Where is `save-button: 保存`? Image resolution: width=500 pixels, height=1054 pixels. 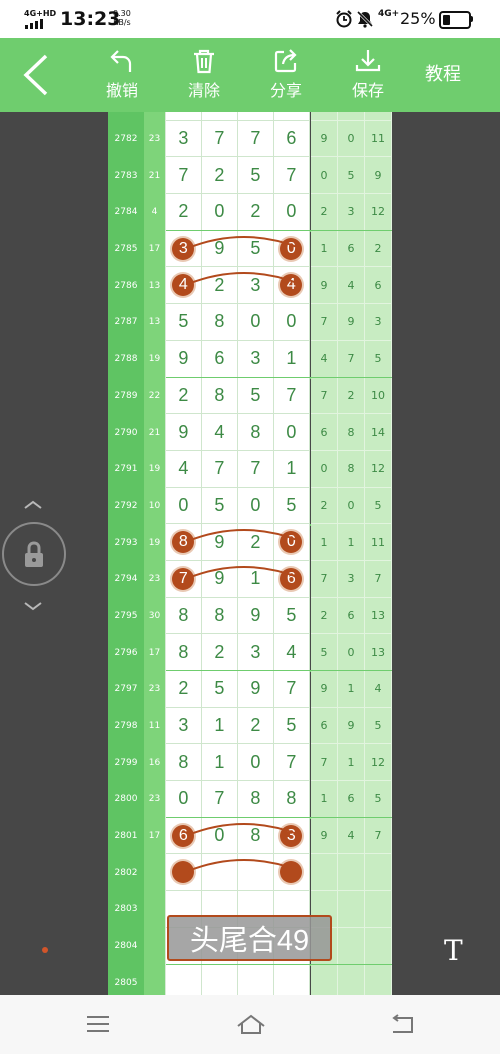
save-button: 保存 is located at coordinates (368, 75).